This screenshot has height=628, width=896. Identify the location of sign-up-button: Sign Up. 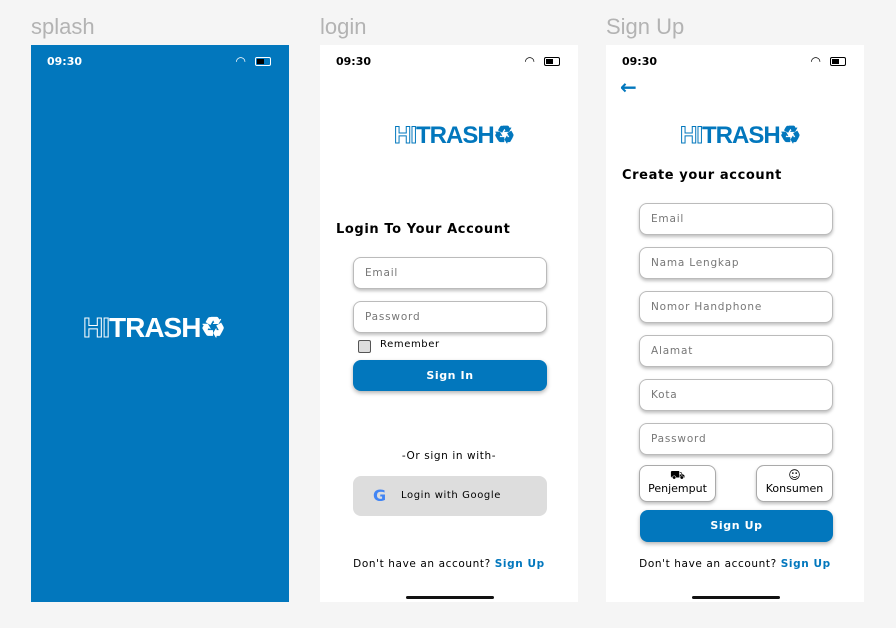
(736, 526).